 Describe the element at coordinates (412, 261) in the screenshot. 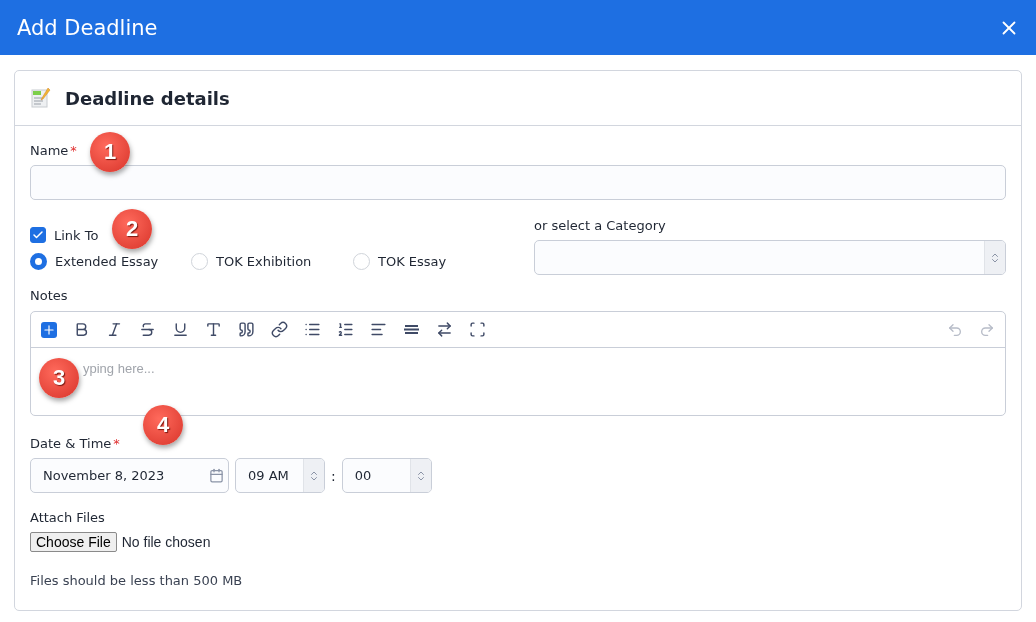

I see `radio-label: TOK Essay` at that location.